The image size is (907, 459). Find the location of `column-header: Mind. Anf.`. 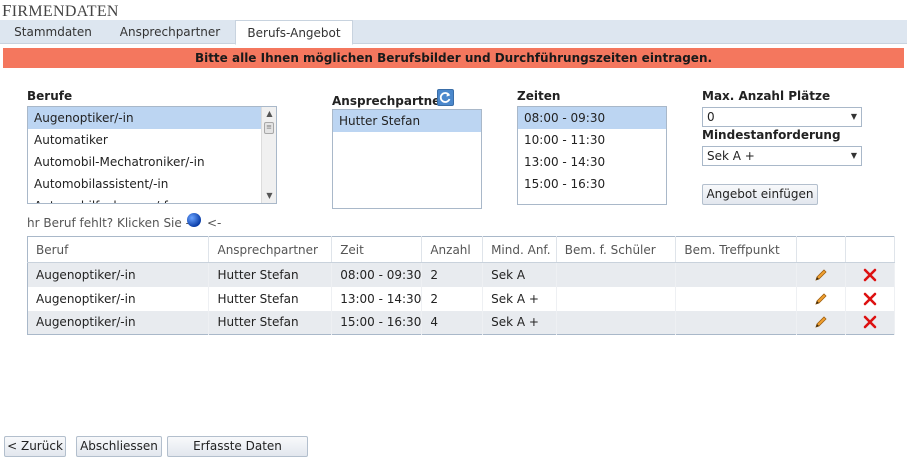

column-header: Mind. Anf. is located at coordinates (519, 249).